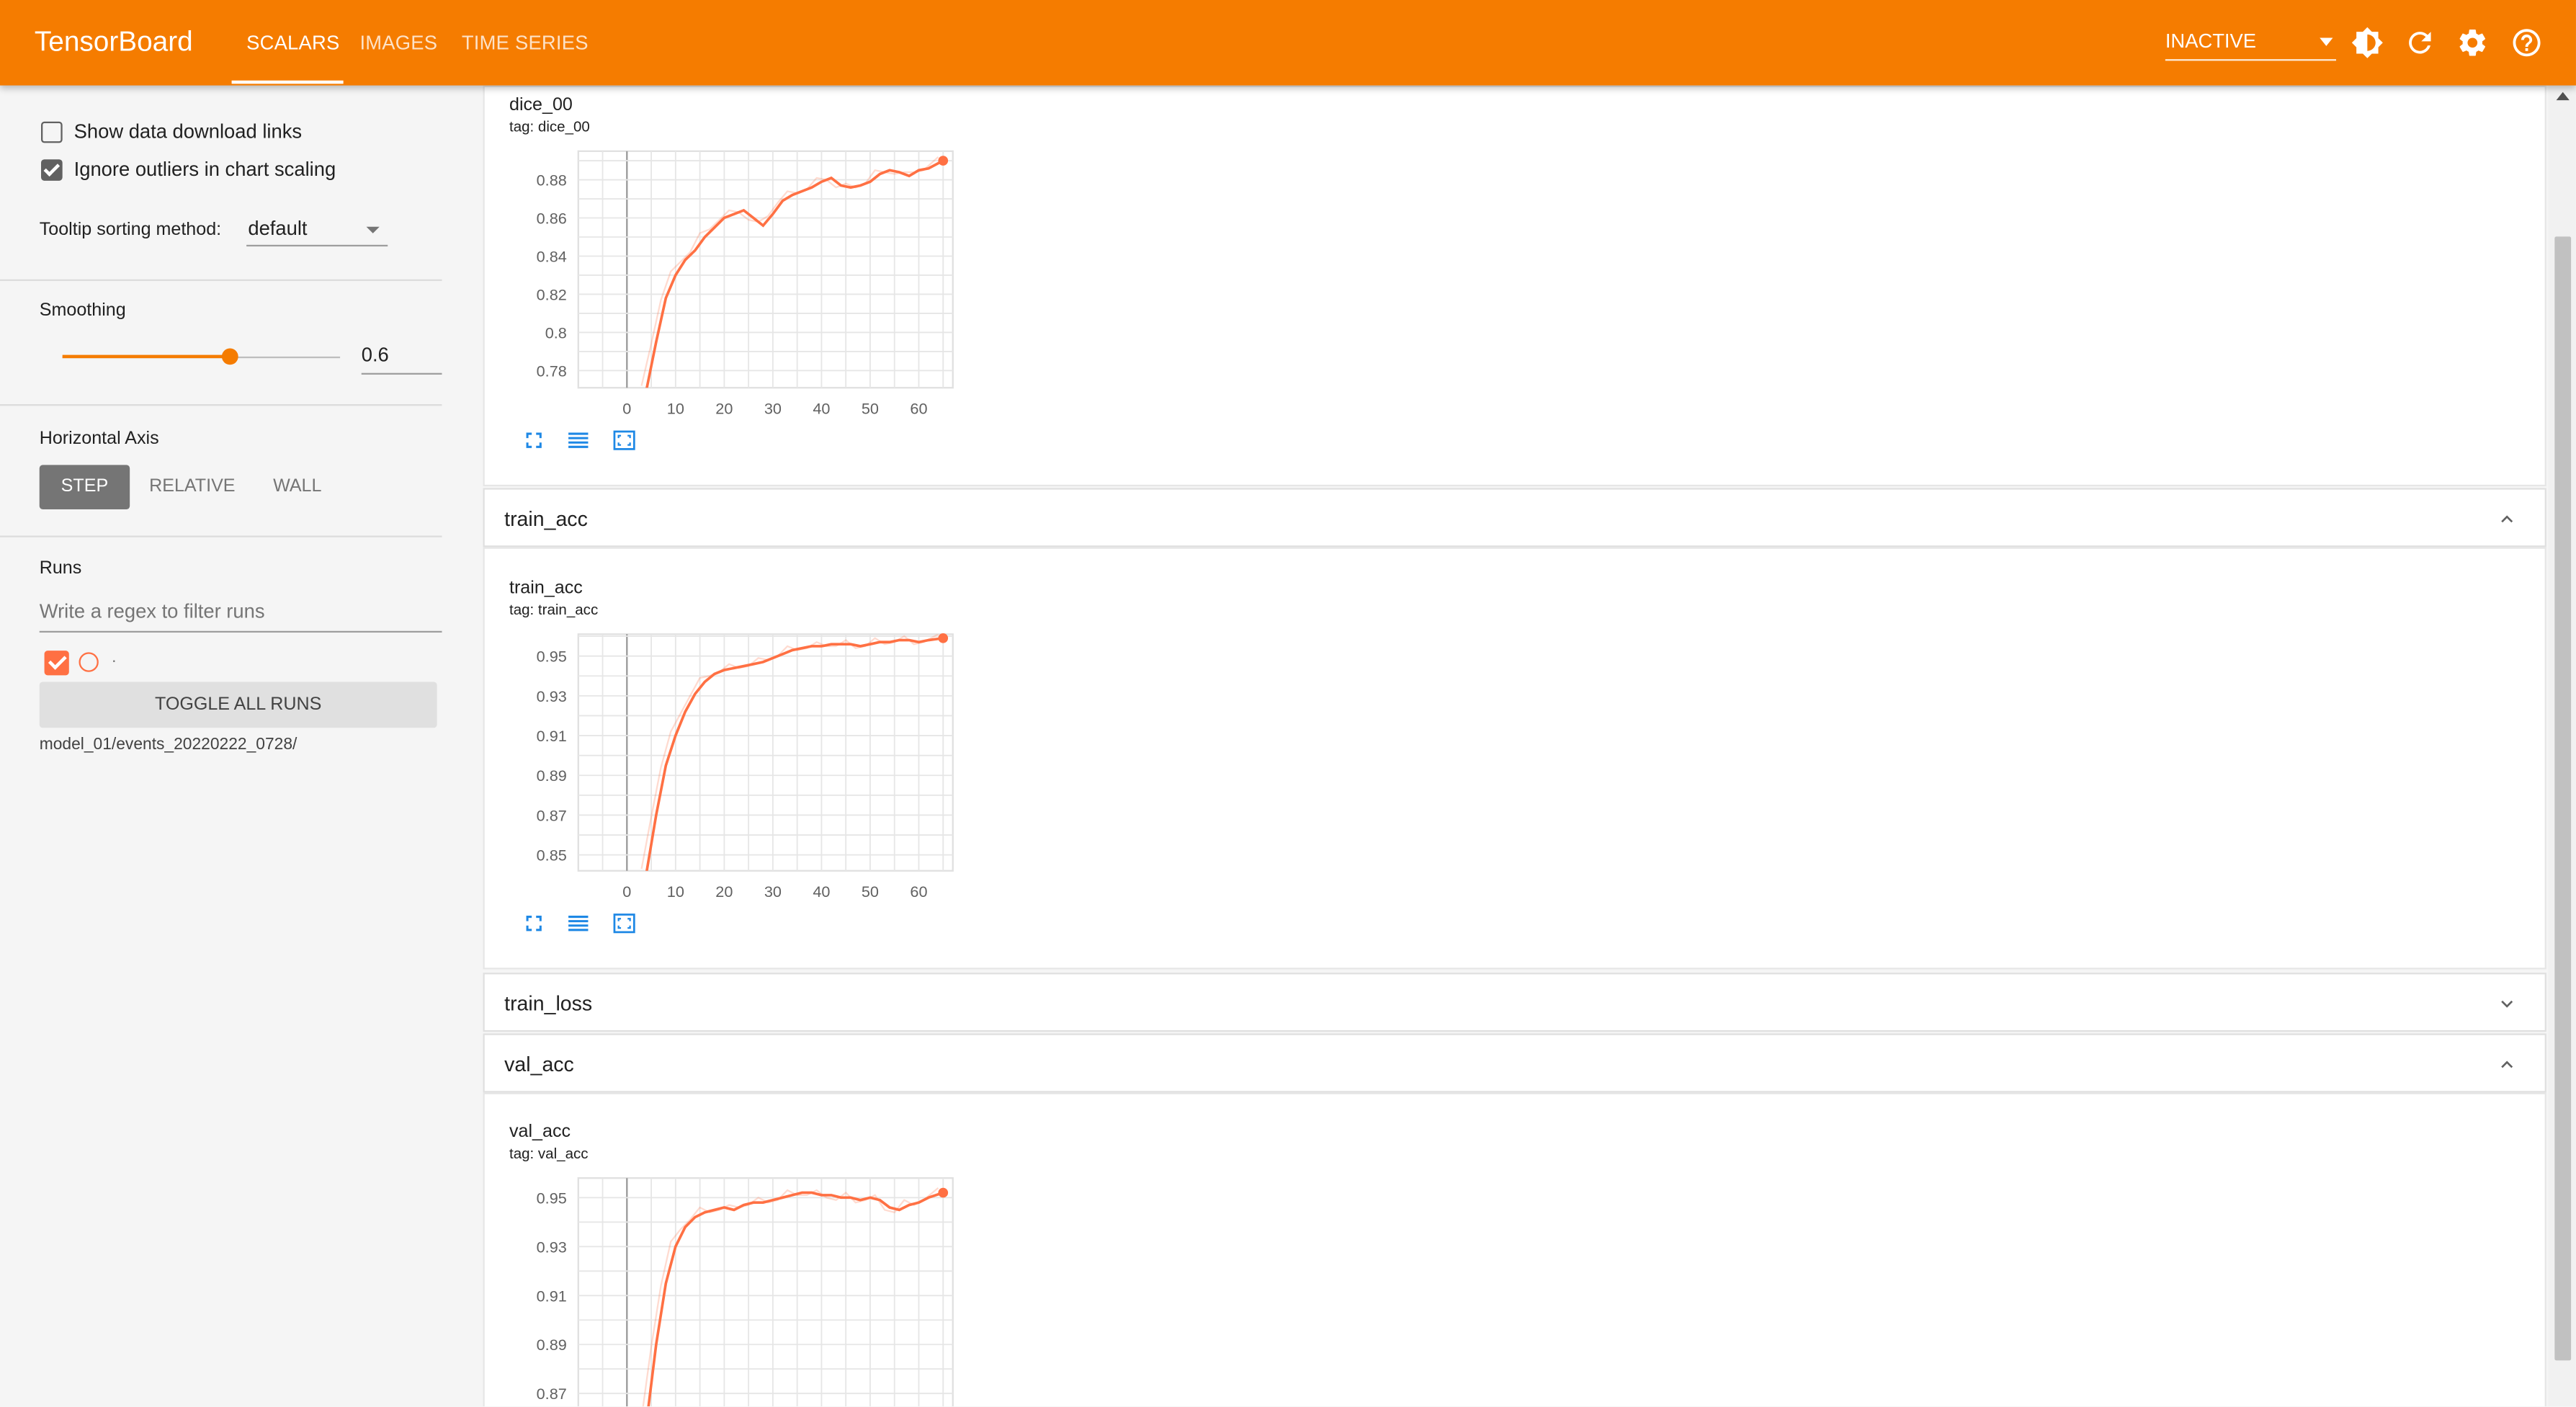 Image resolution: width=2576 pixels, height=1407 pixels. Describe the element at coordinates (188, 131) in the screenshot. I see `show-download-links-label: Show data download links` at that location.